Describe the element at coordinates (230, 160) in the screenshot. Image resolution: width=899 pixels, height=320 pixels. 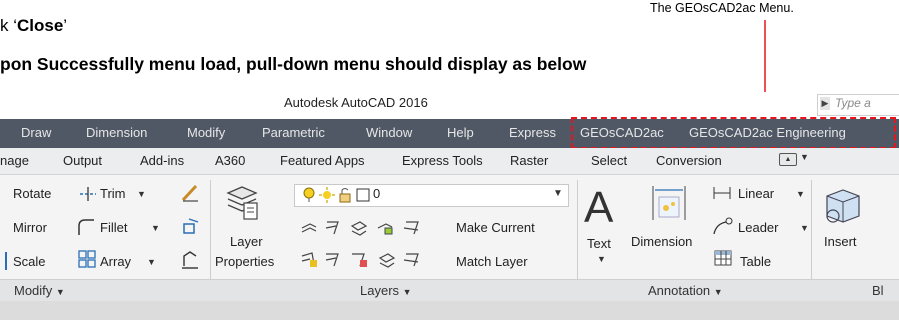
I see `tab-a360: A360` at that location.